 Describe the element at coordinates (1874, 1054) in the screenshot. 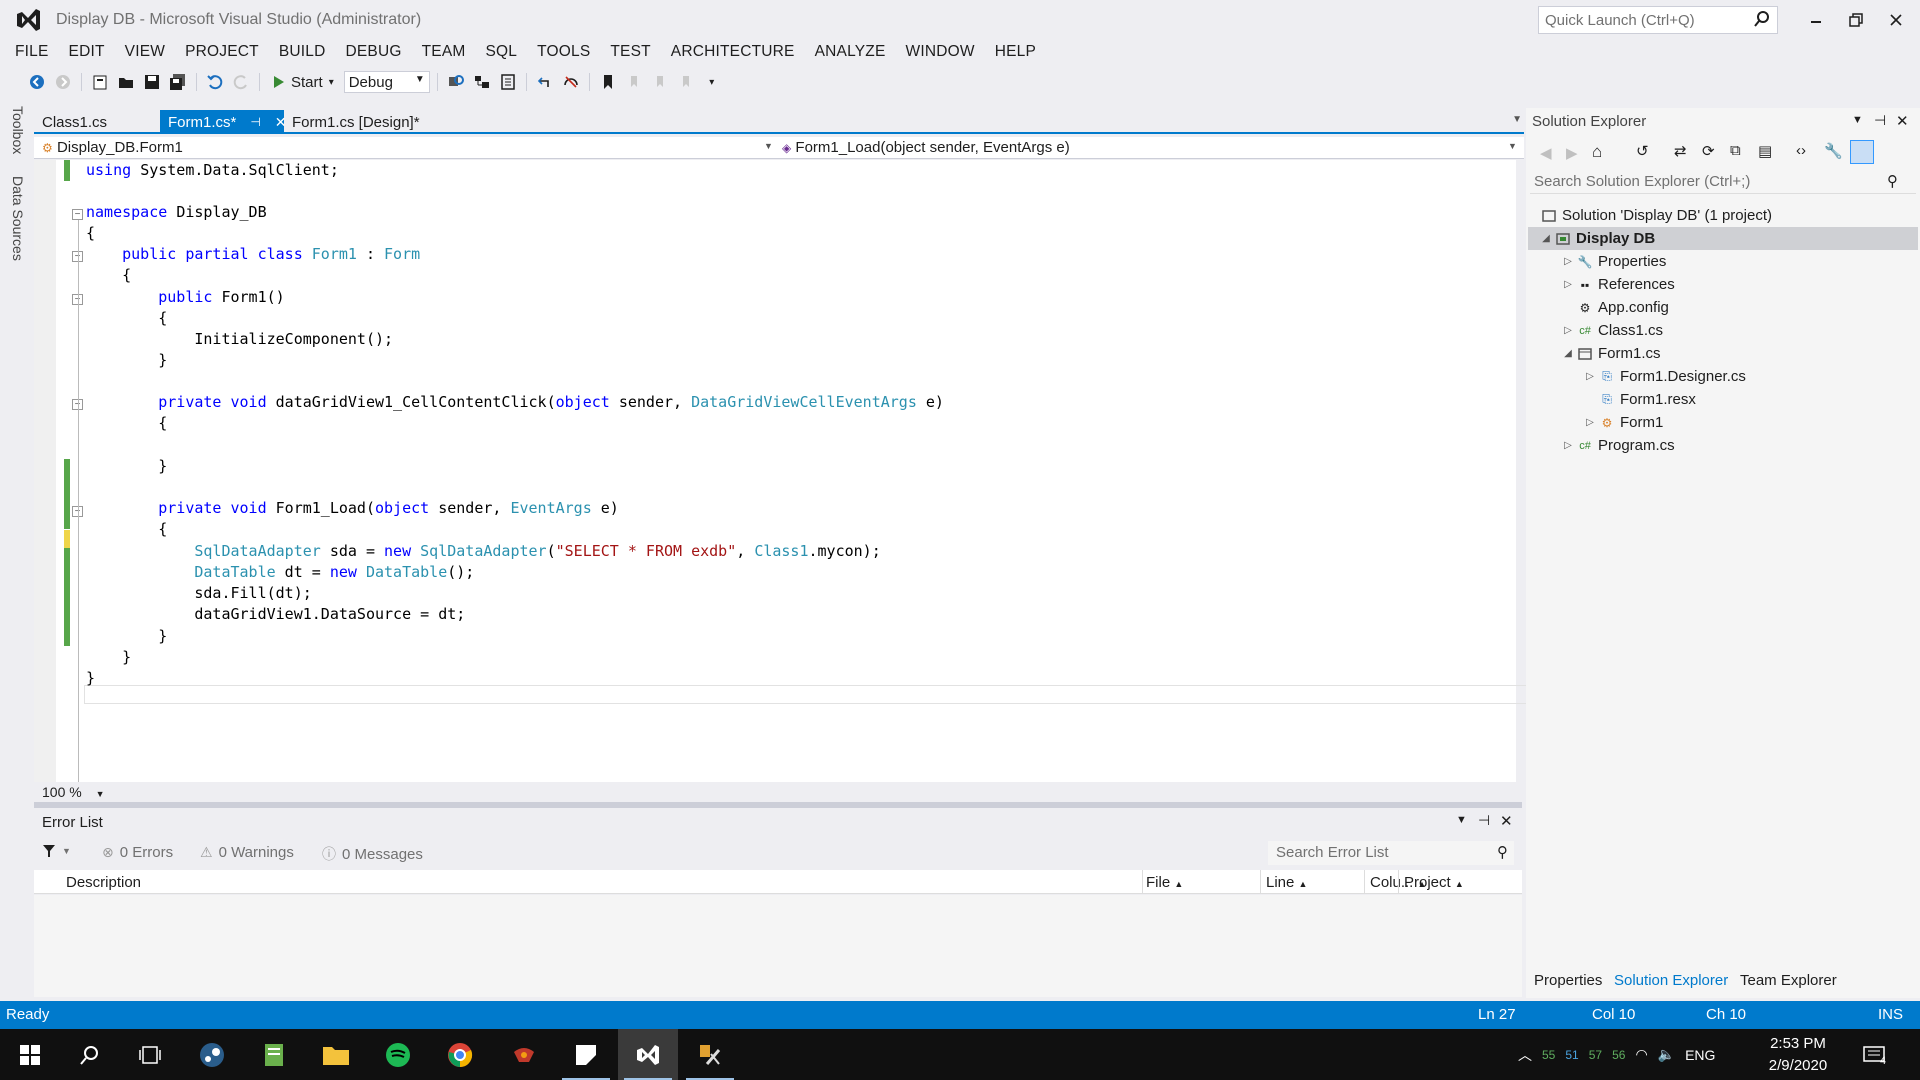

I see `action-center-button: 4` at that location.